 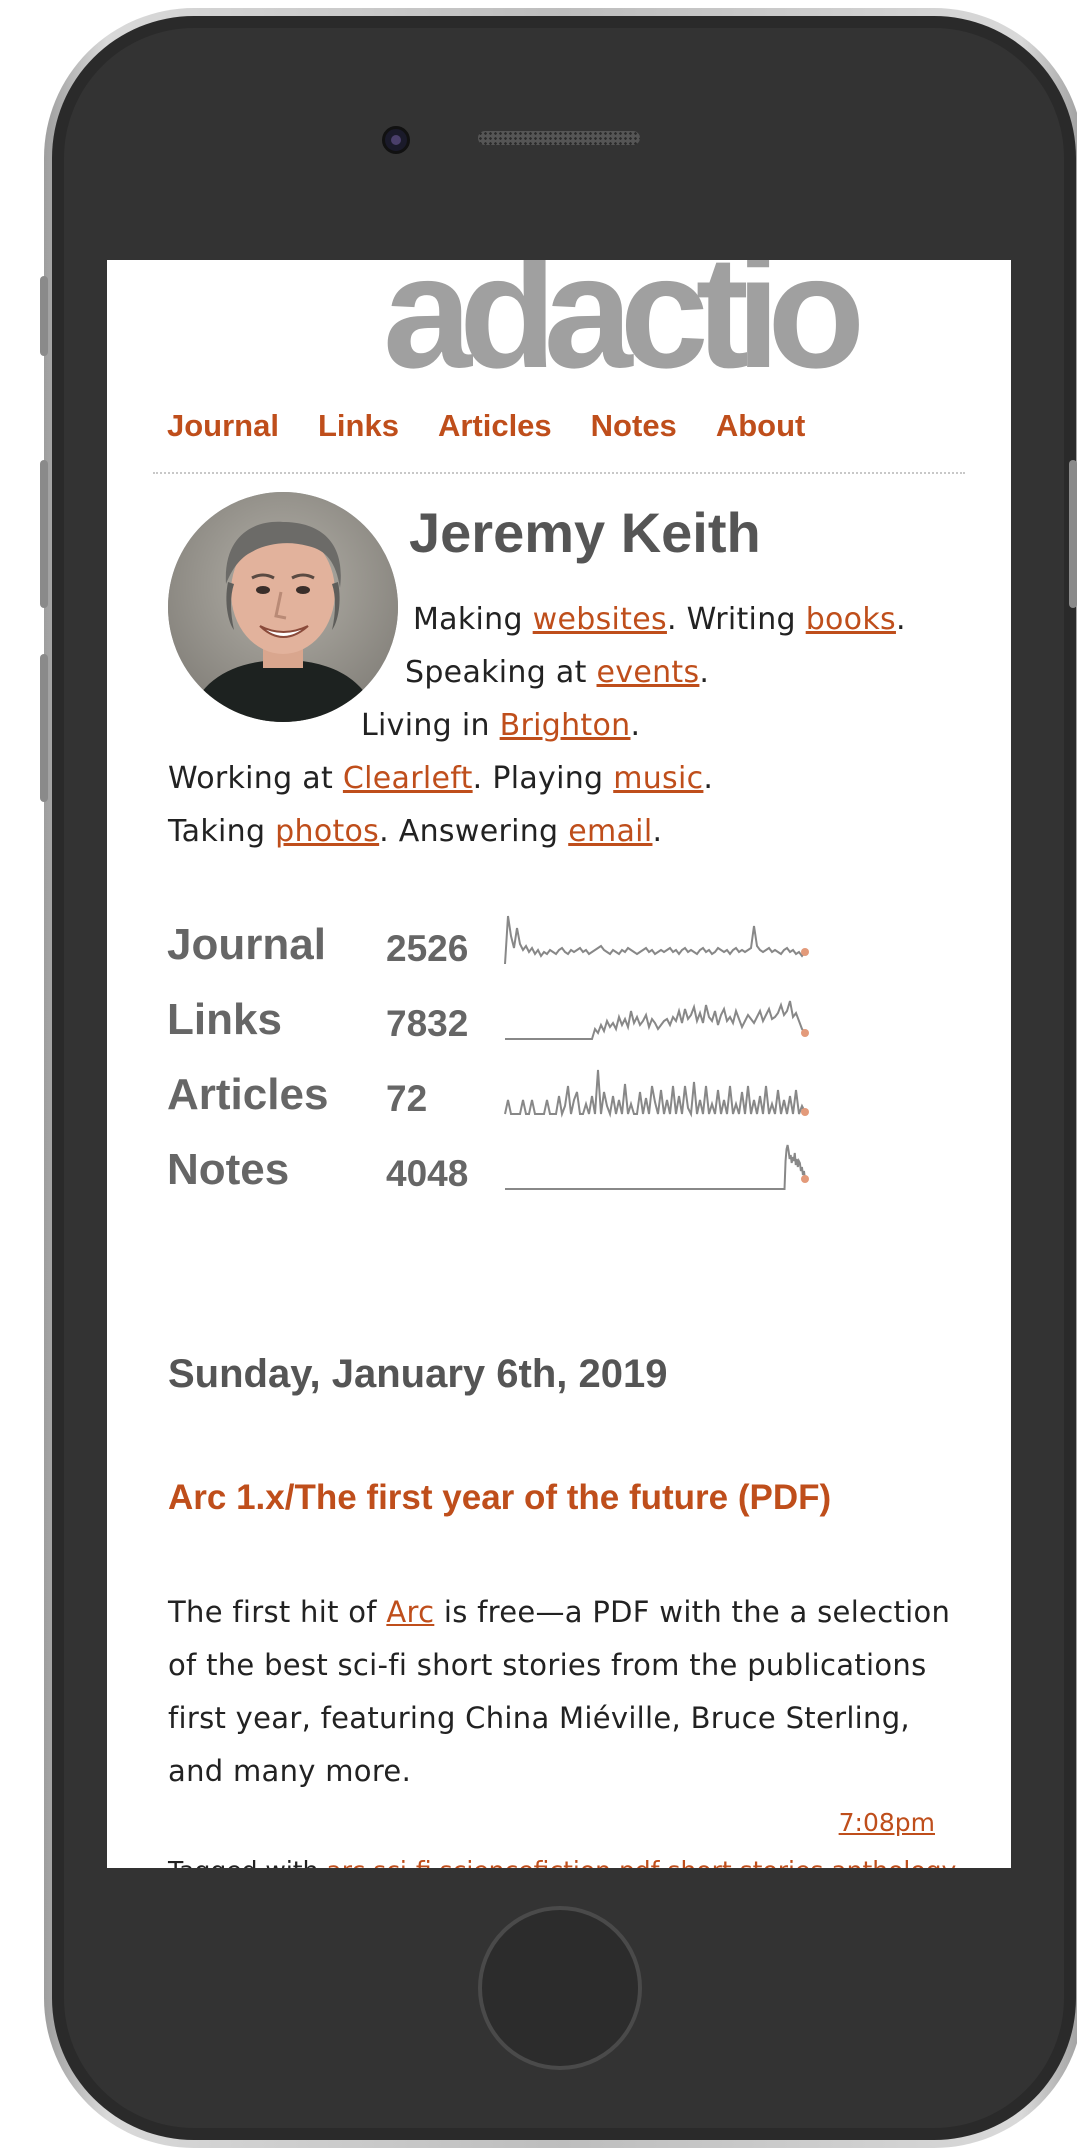 I want to click on stat-count: 2526, so click(x=427, y=948).